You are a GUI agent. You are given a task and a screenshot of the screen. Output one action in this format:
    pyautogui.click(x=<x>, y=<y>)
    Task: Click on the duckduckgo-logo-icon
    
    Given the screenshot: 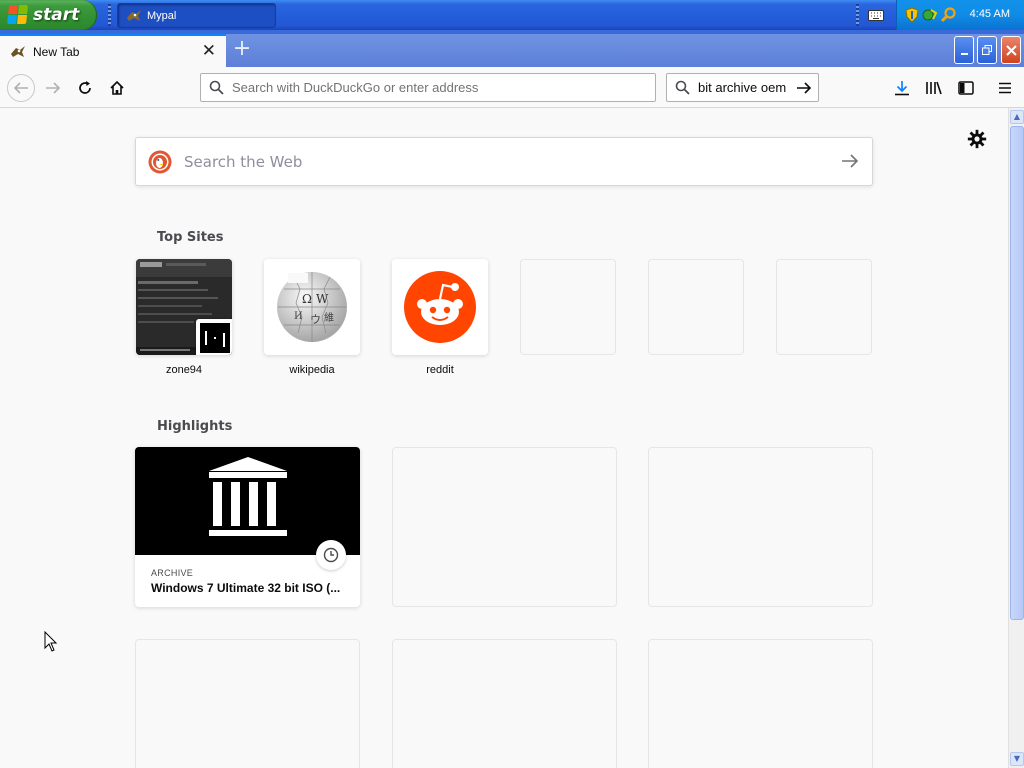 What is the action you would take?
    pyautogui.click(x=160, y=161)
    